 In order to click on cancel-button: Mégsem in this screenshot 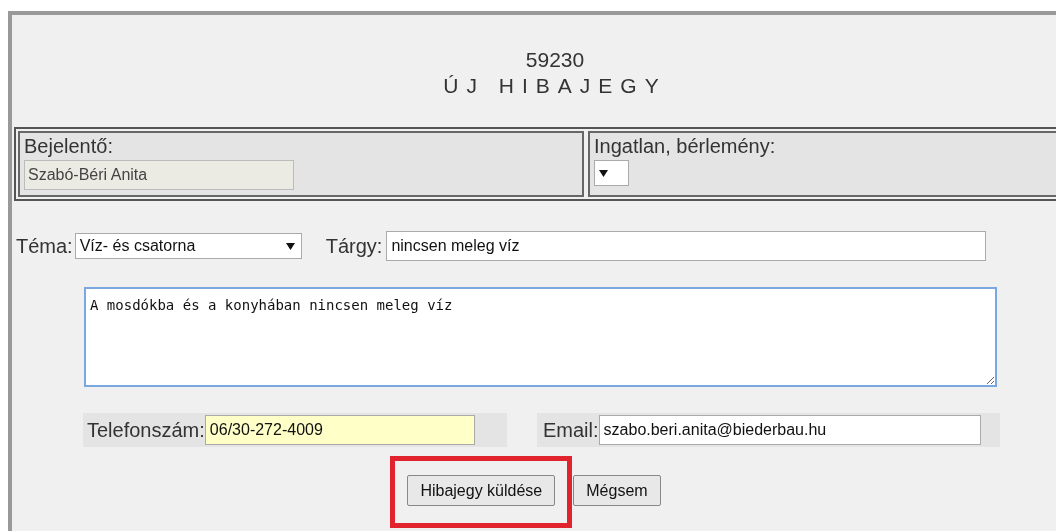, I will do `click(617, 490)`.